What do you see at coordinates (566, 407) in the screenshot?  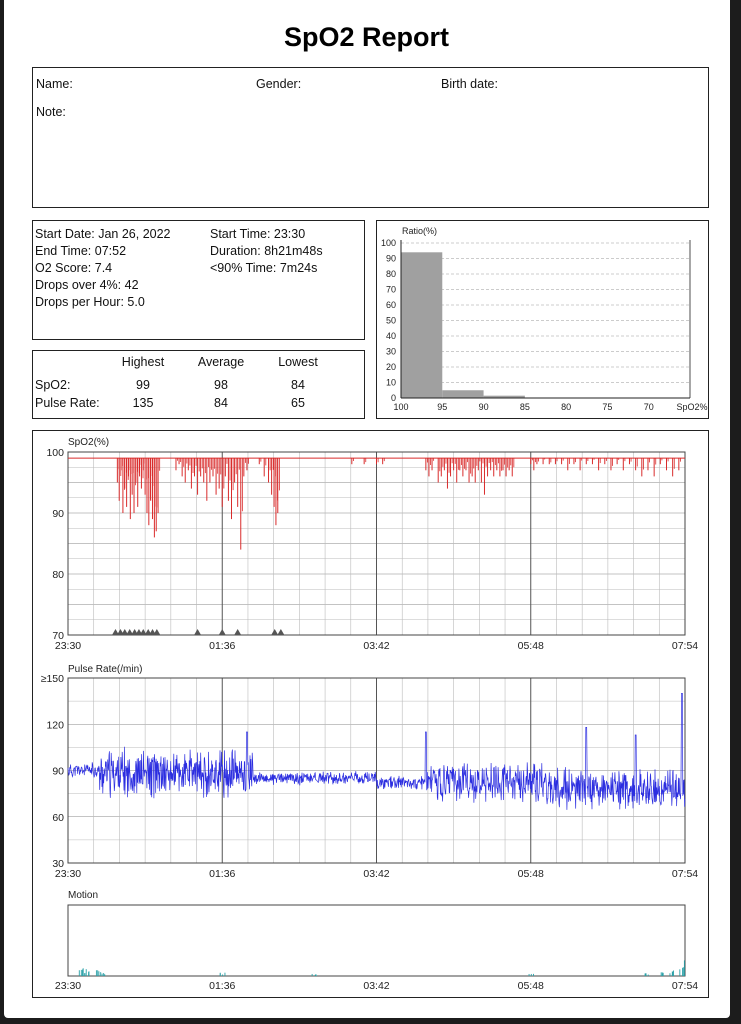 I see `x-tick-label: 80` at bounding box center [566, 407].